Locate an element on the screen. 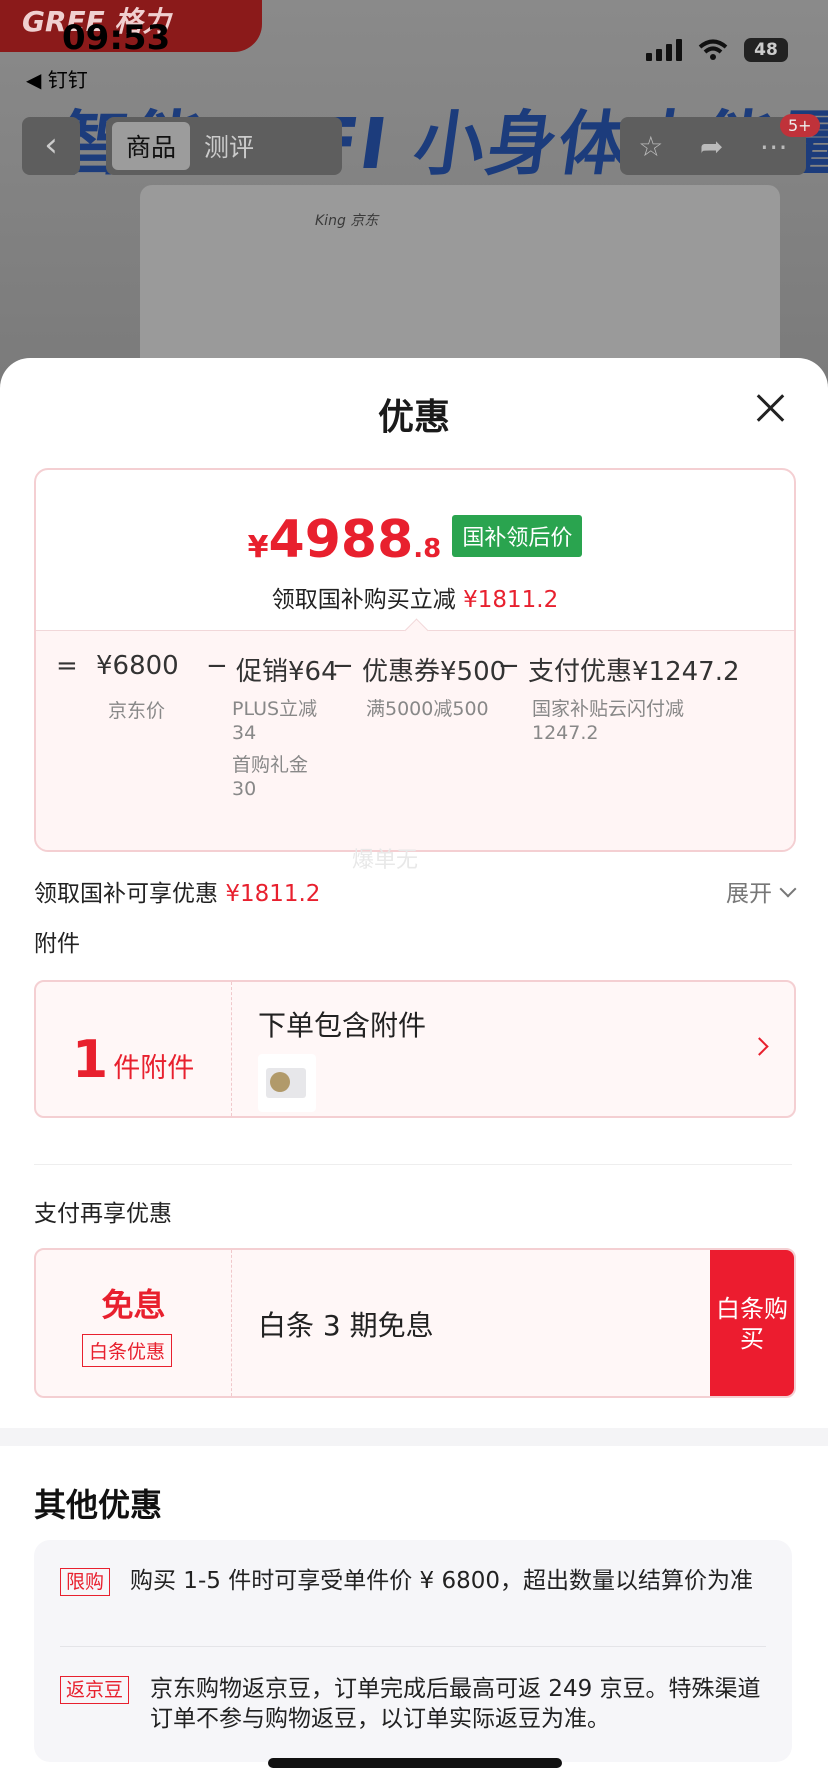  promo-amount: 促销¥64 is located at coordinates (287, 672).